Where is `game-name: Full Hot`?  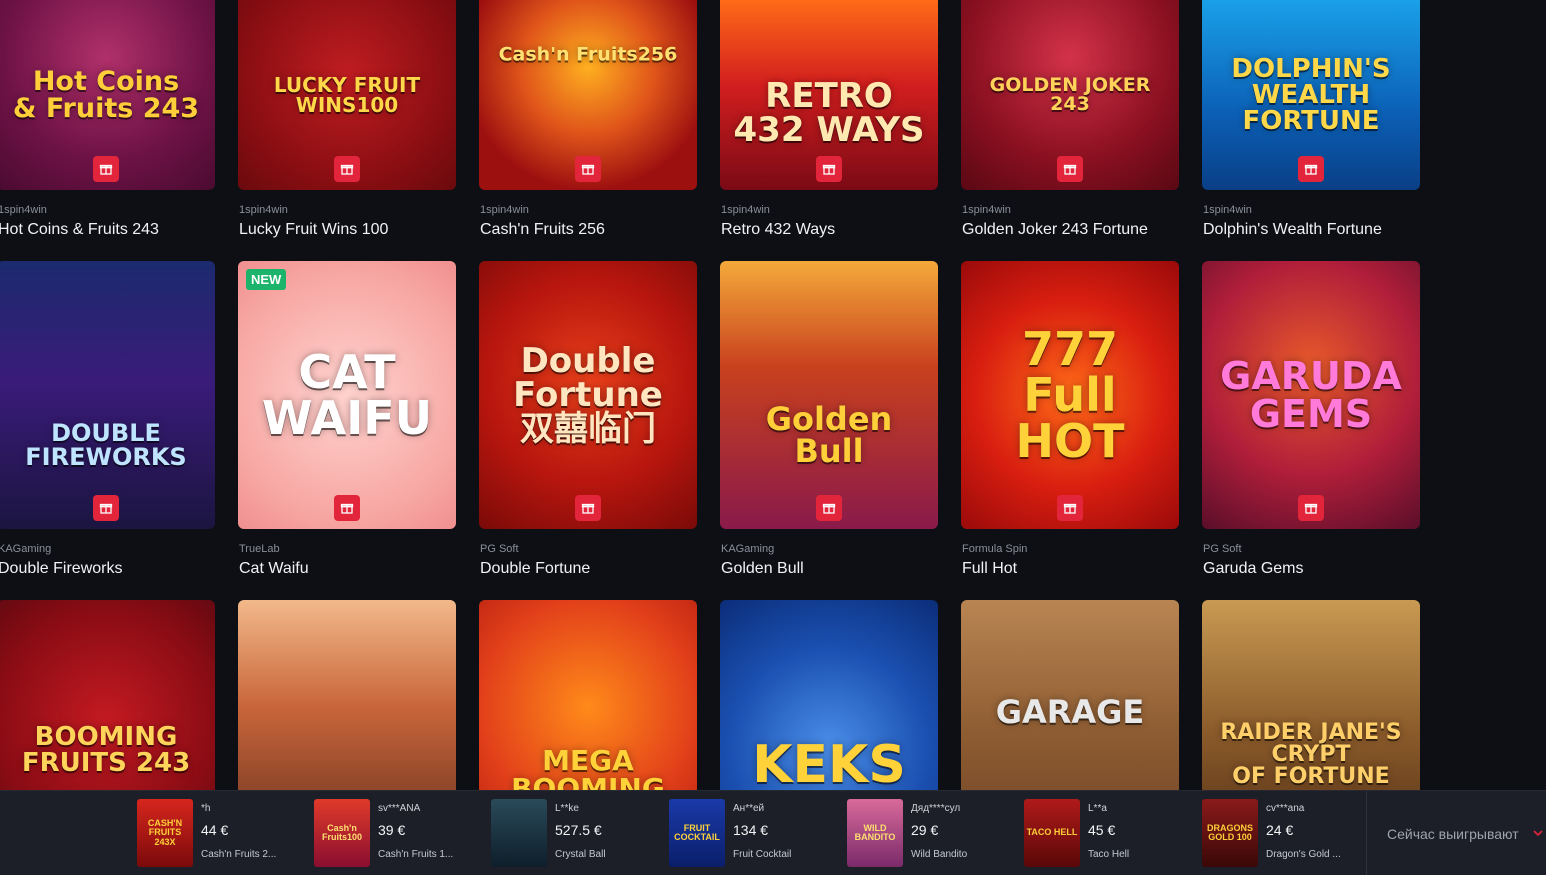 game-name: Full Hot is located at coordinates (989, 569).